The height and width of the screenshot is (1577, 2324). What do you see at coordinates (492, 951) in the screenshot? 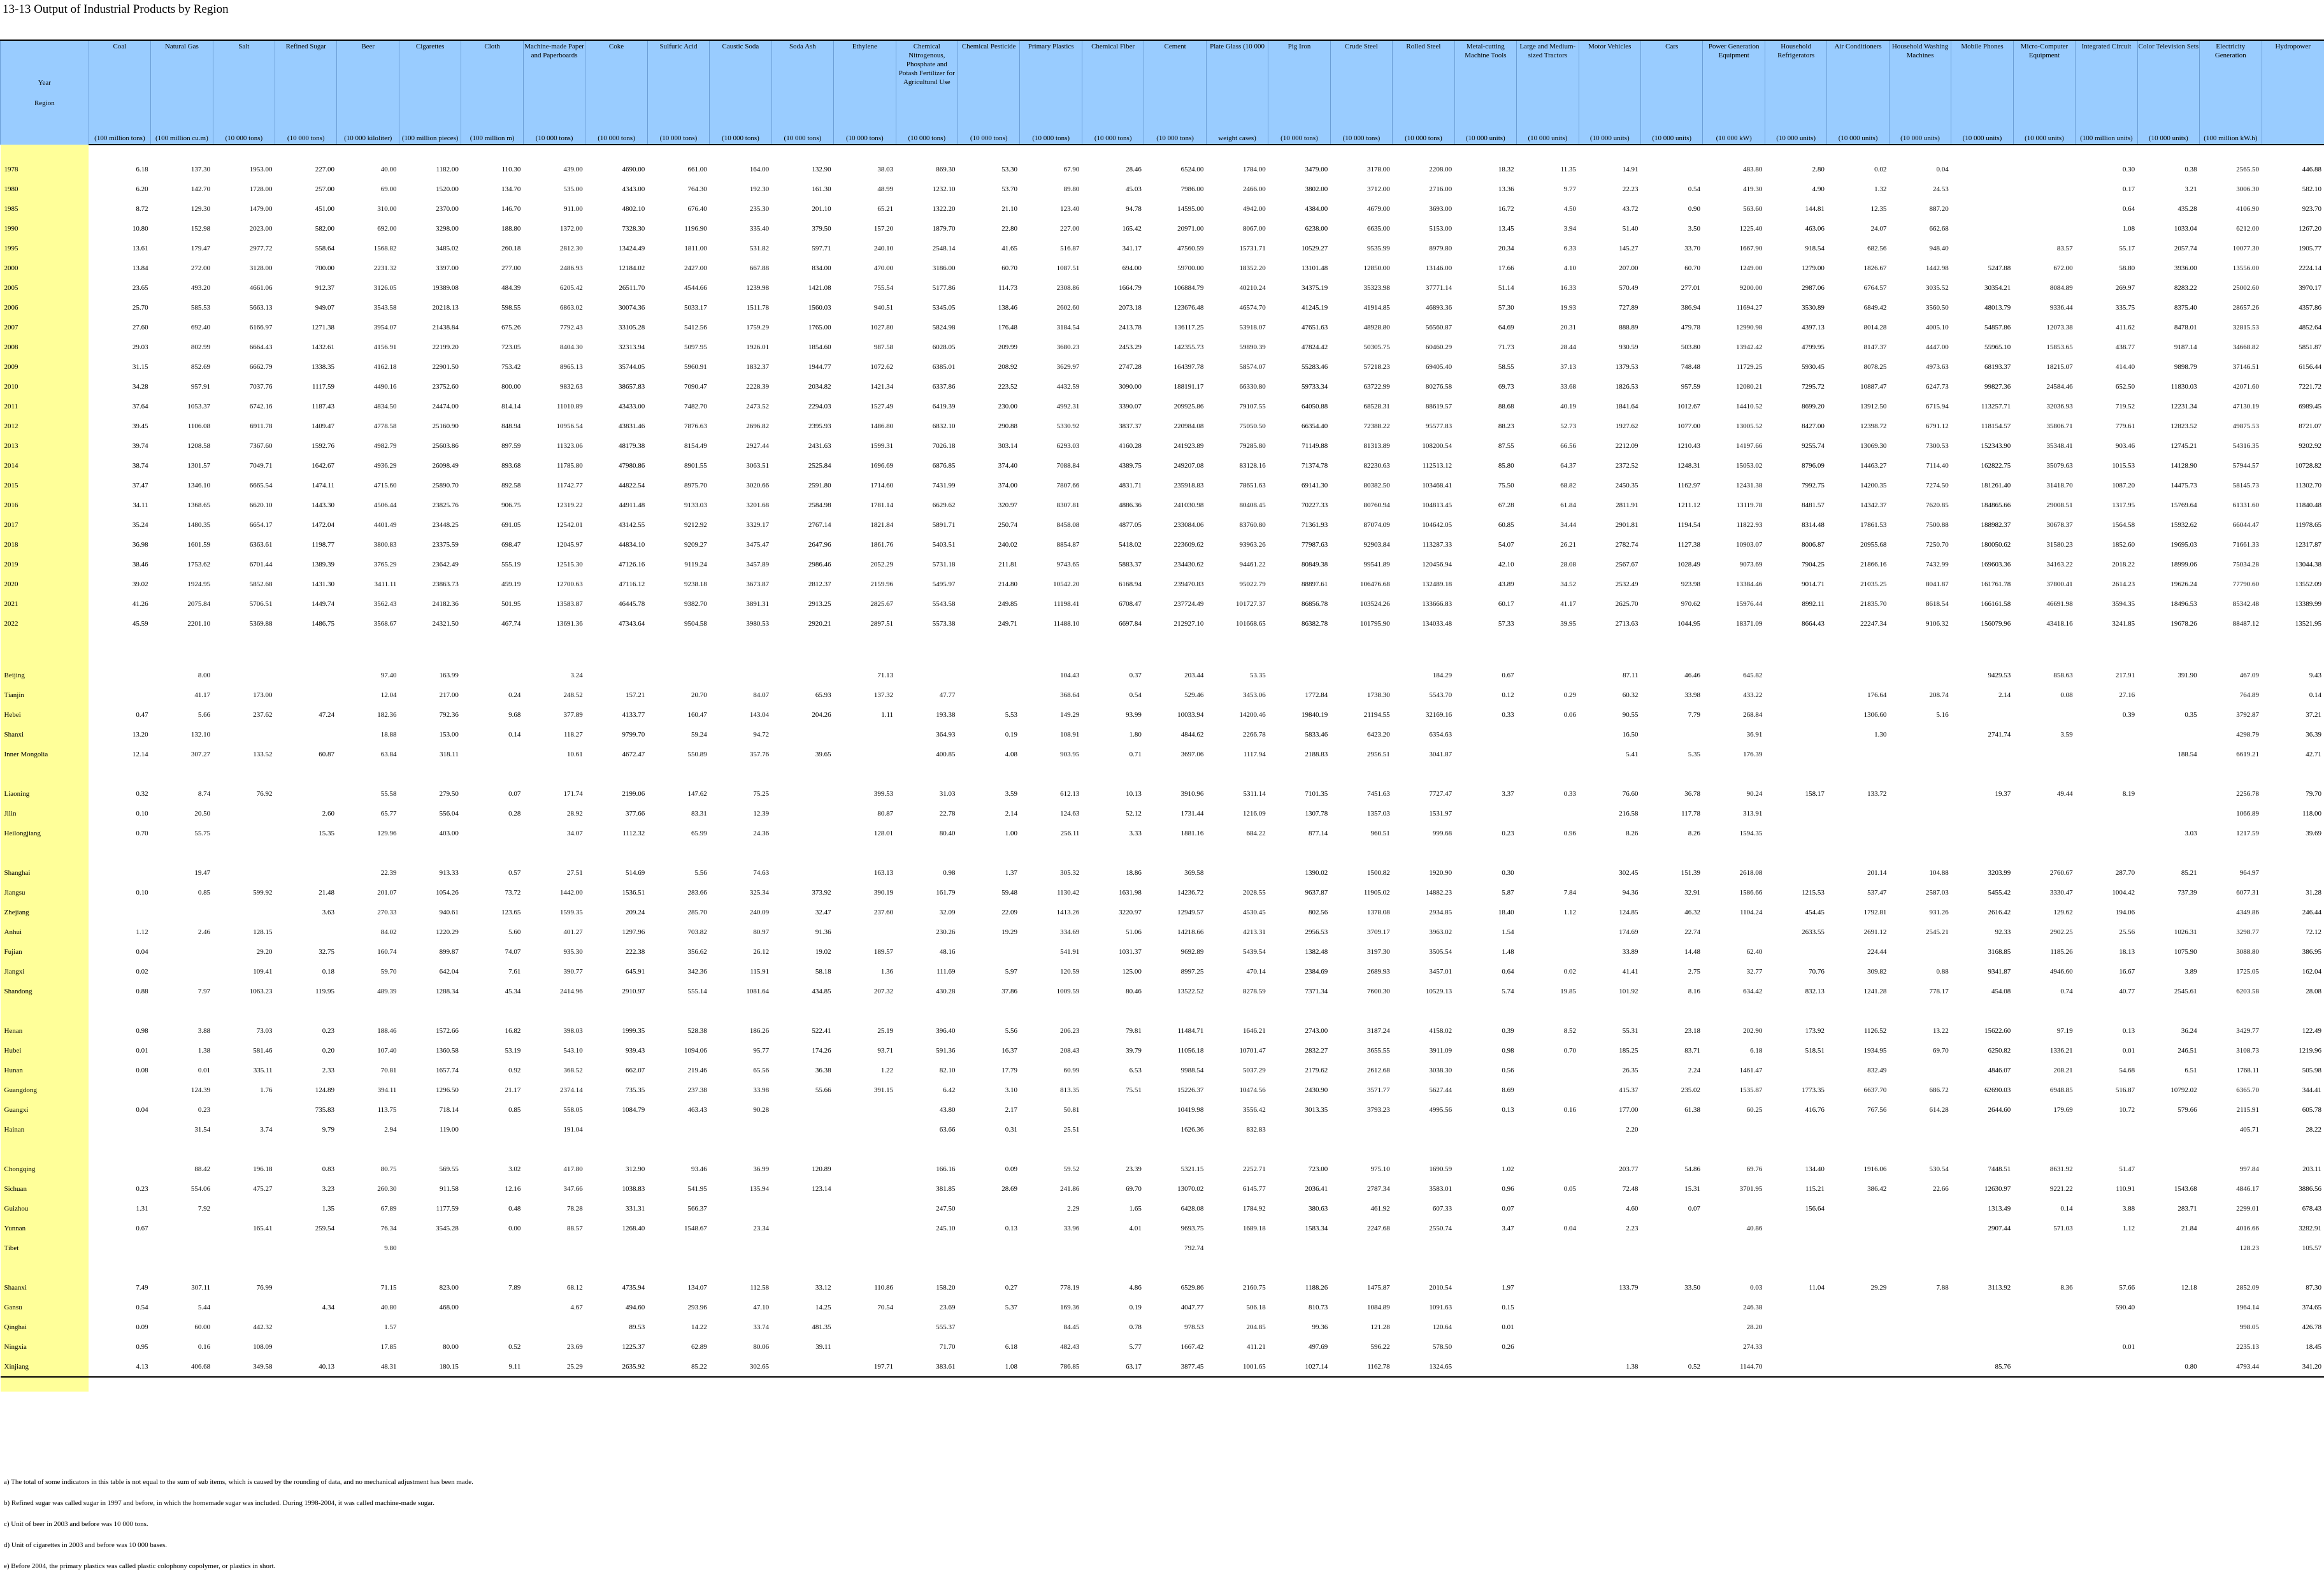
I see `table-cell: 74.07` at bounding box center [492, 951].